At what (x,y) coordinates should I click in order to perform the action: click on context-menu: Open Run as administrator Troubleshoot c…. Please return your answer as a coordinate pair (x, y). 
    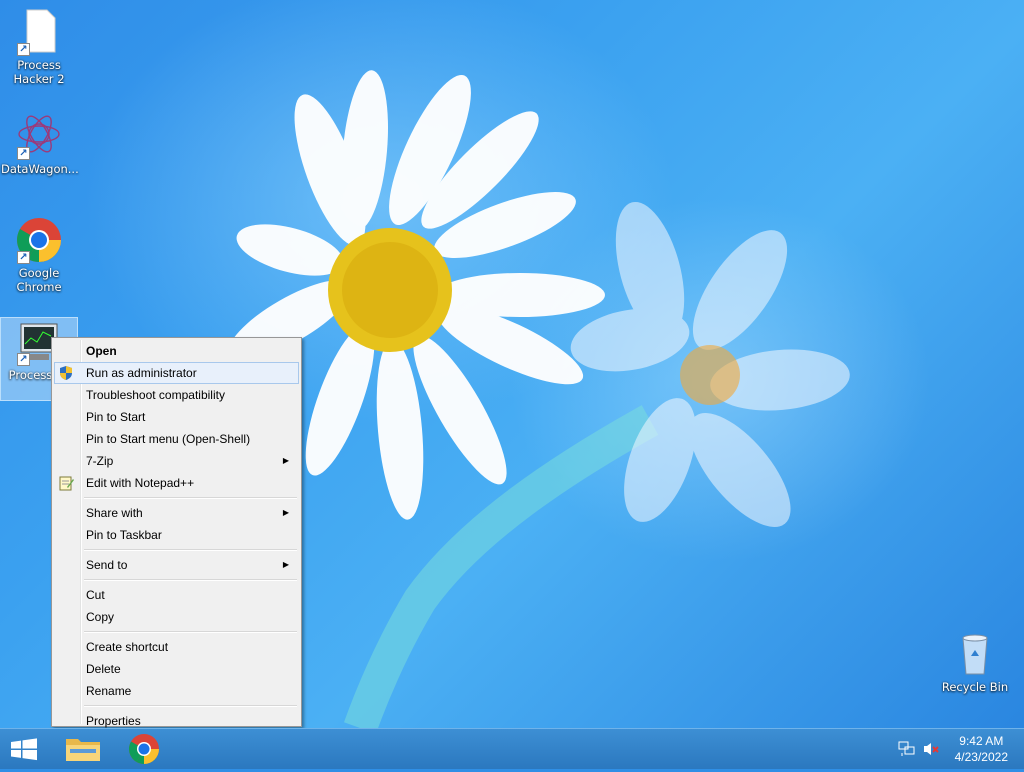
    Looking at the image, I should click on (176, 532).